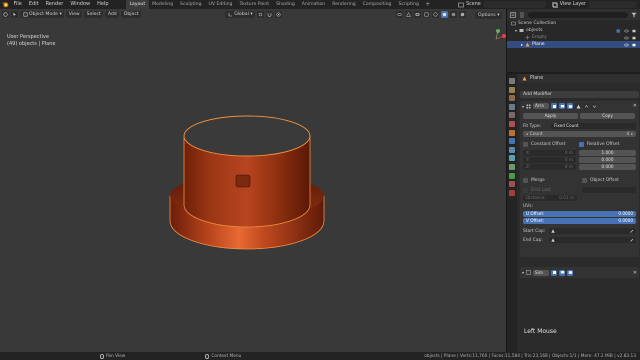 This screenshot has height=360, width=640. What do you see at coordinates (607, 153) in the screenshot?
I see `relative-offset-x: 1.000` at bounding box center [607, 153].